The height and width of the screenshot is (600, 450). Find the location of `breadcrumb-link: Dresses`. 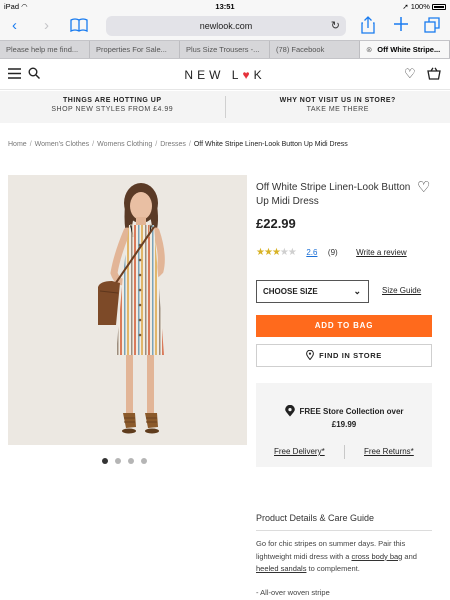

breadcrumb-link: Dresses is located at coordinates (173, 144).